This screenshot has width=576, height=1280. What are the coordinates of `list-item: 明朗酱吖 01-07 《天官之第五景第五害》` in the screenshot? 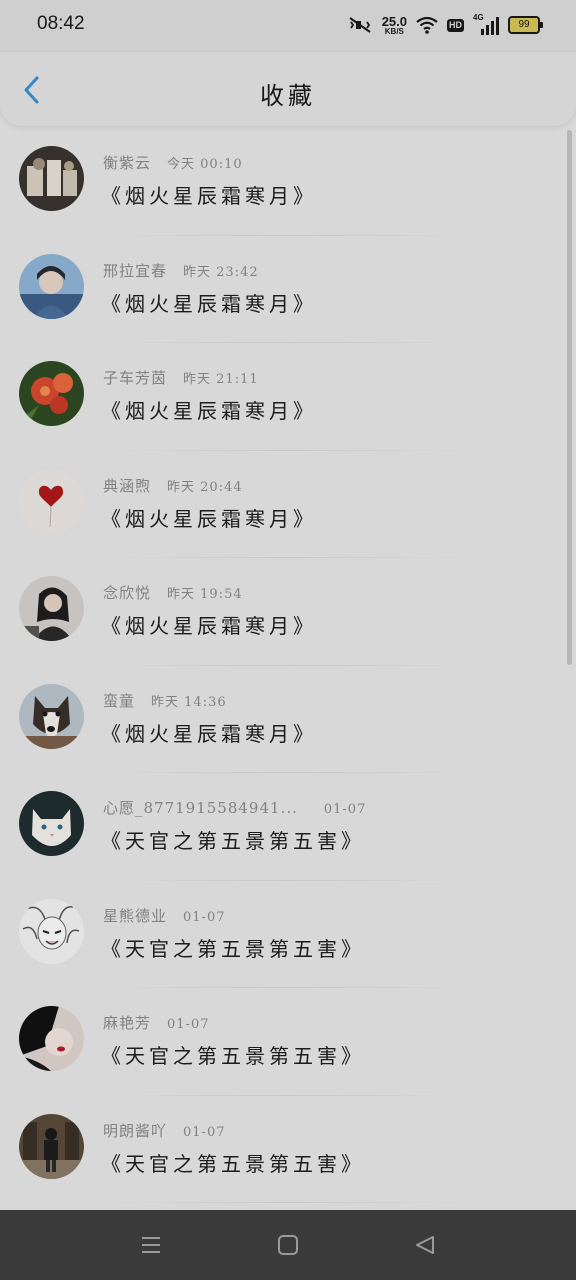 It's located at (288, 1149).